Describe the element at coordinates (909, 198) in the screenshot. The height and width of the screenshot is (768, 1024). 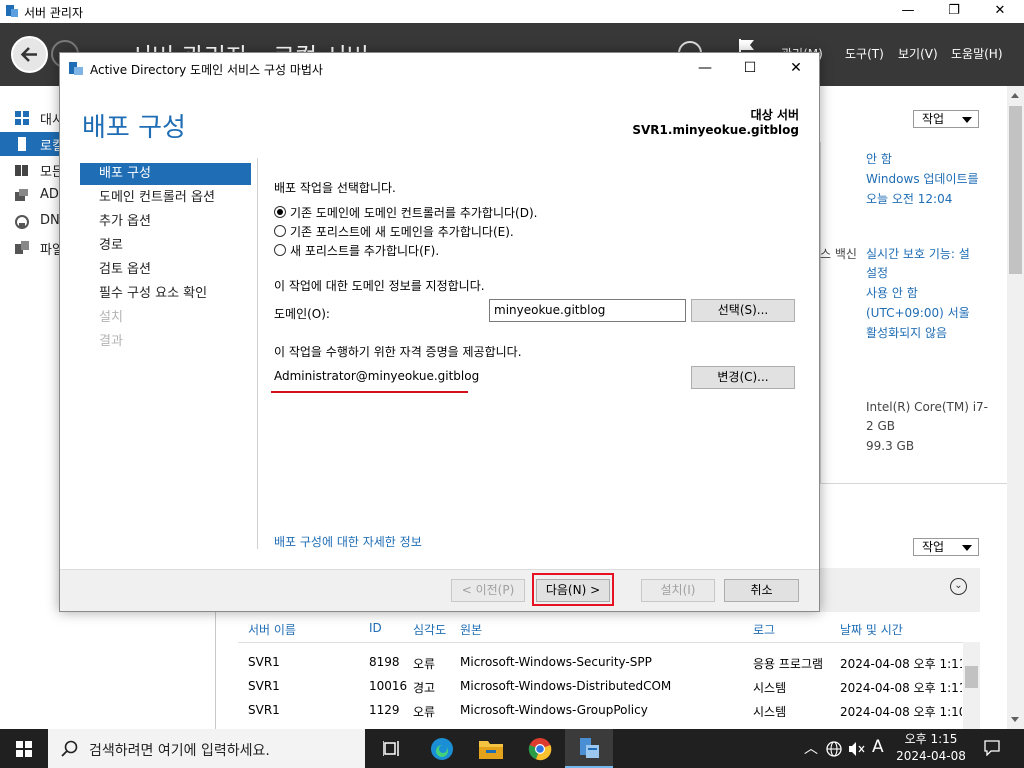
I see `property-value: 오늘 오전 12:04` at that location.